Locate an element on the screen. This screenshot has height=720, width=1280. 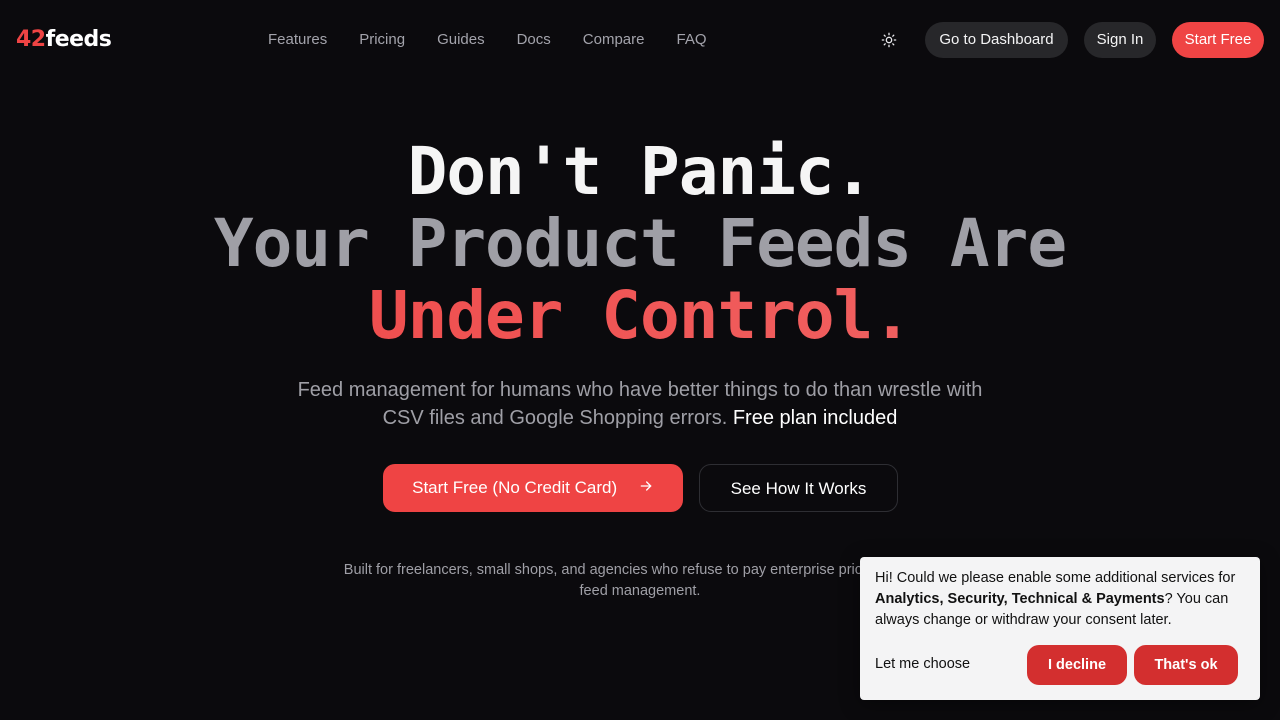
hero-title-line-3: Under Control. is located at coordinates (640, 316).